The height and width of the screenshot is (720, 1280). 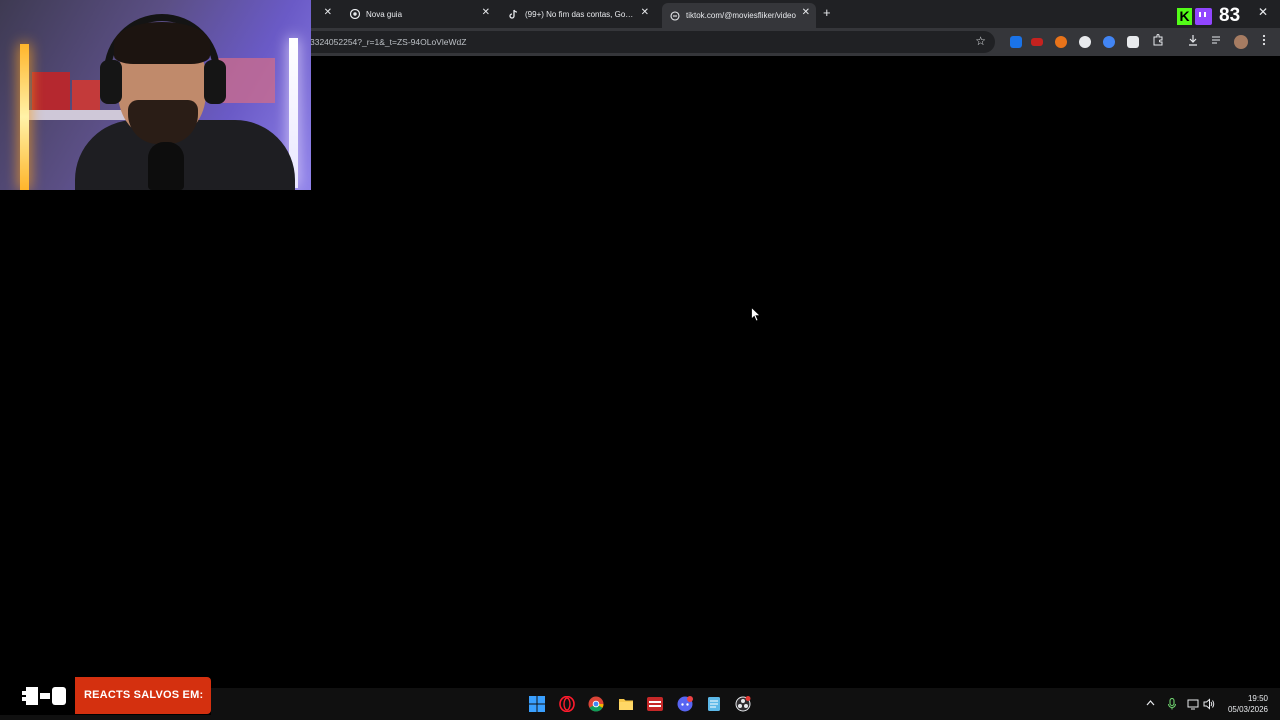 I want to click on clock-date: 05/03/2026, so click(x=1247, y=709).